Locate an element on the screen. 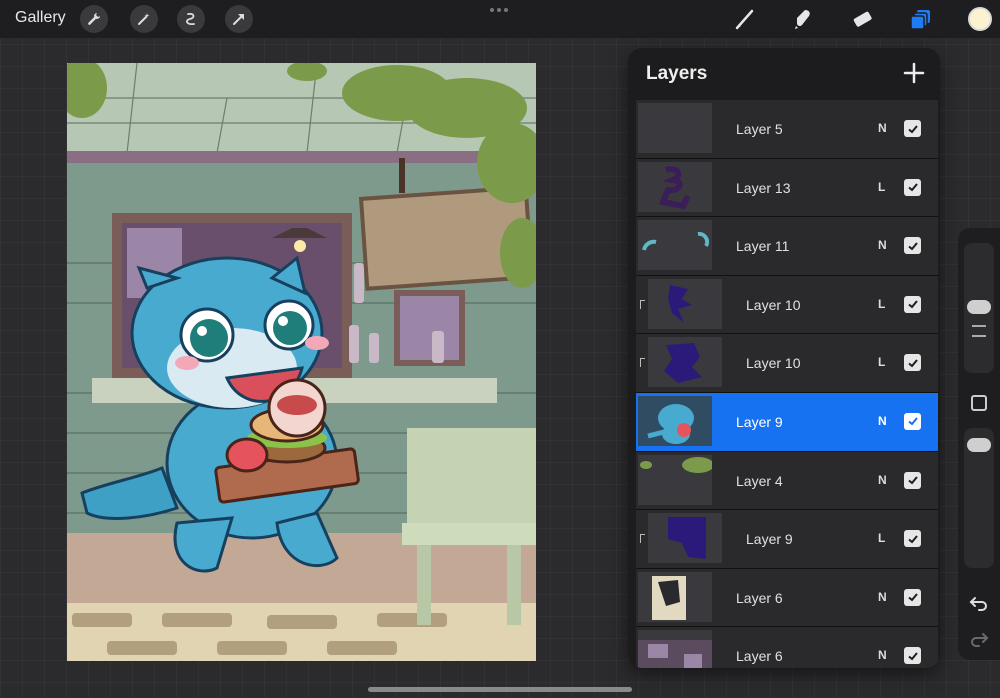 The image size is (1000, 698). wrench-icon is located at coordinates (94, 19).